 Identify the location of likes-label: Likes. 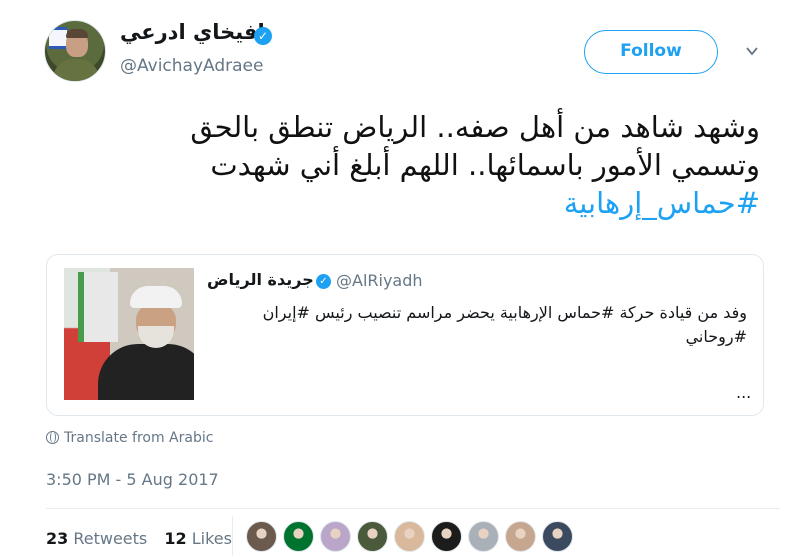
(211, 538).